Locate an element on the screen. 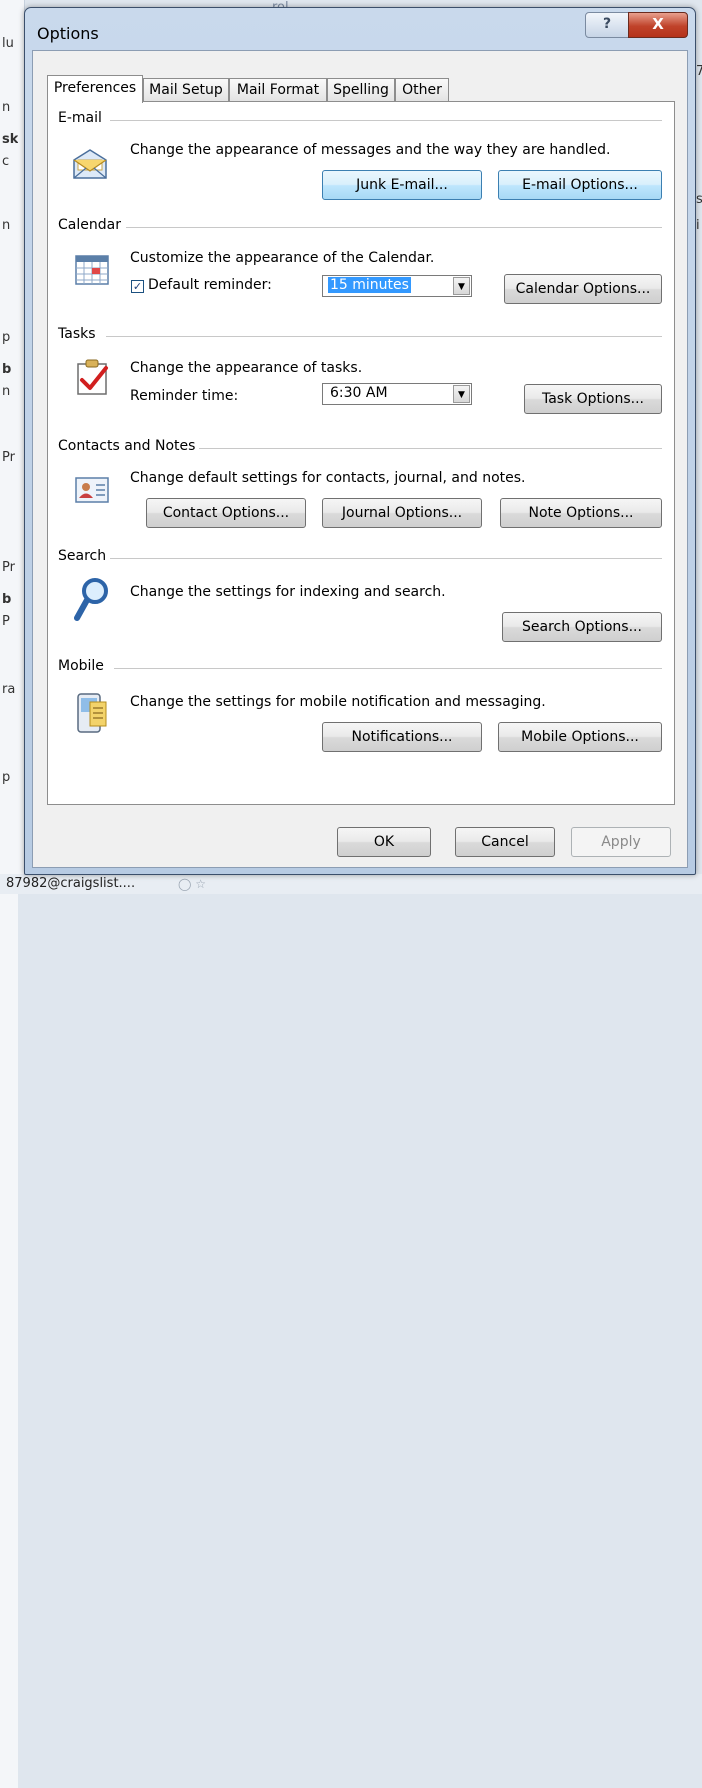 This screenshot has height=1788, width=702. background-fragment: 7 is located at coordinates (699, 71).